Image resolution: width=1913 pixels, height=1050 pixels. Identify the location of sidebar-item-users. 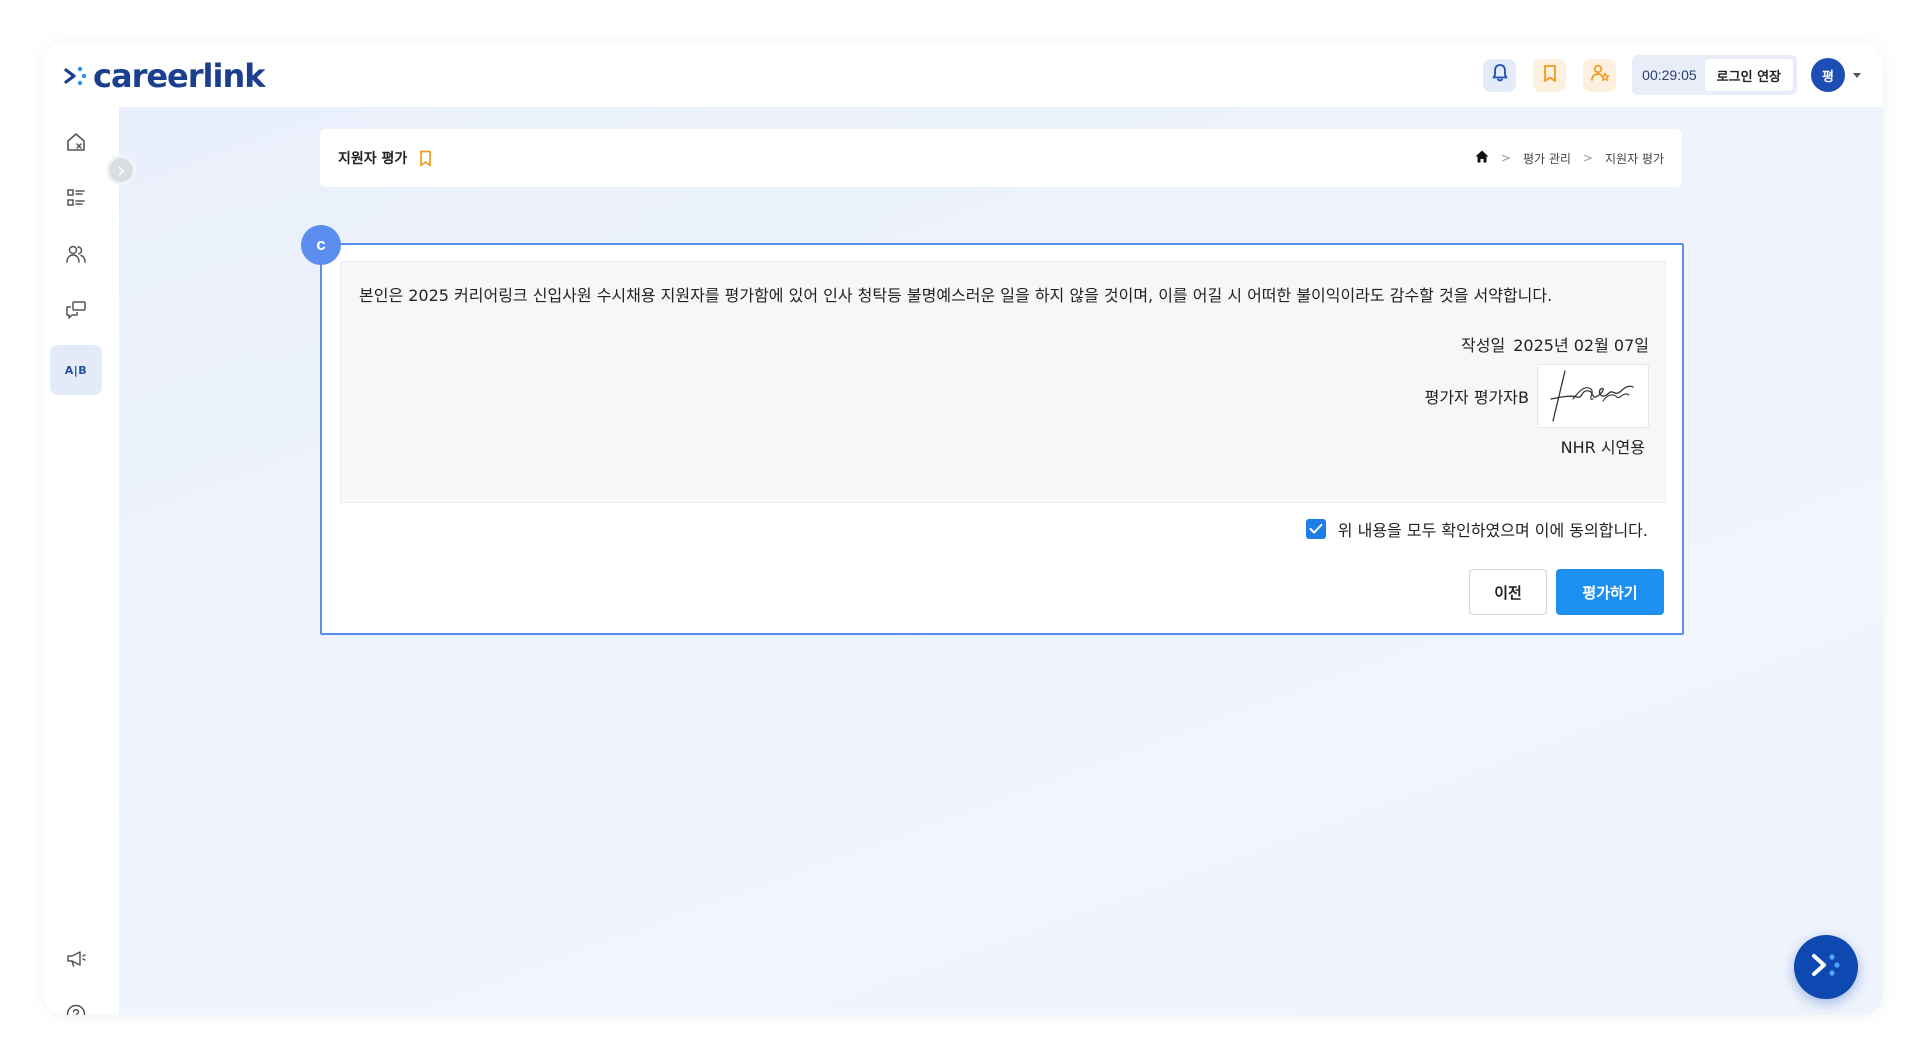
(76, 256).